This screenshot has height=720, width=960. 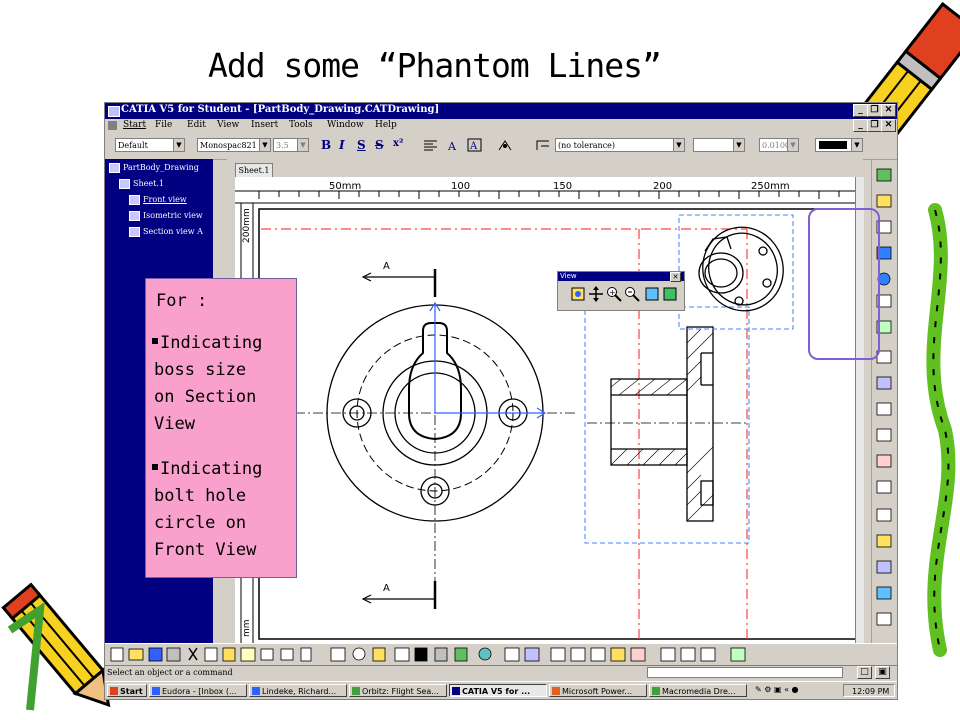 I want to click on tree-view-front: Front view, so click(x=158, y=200).